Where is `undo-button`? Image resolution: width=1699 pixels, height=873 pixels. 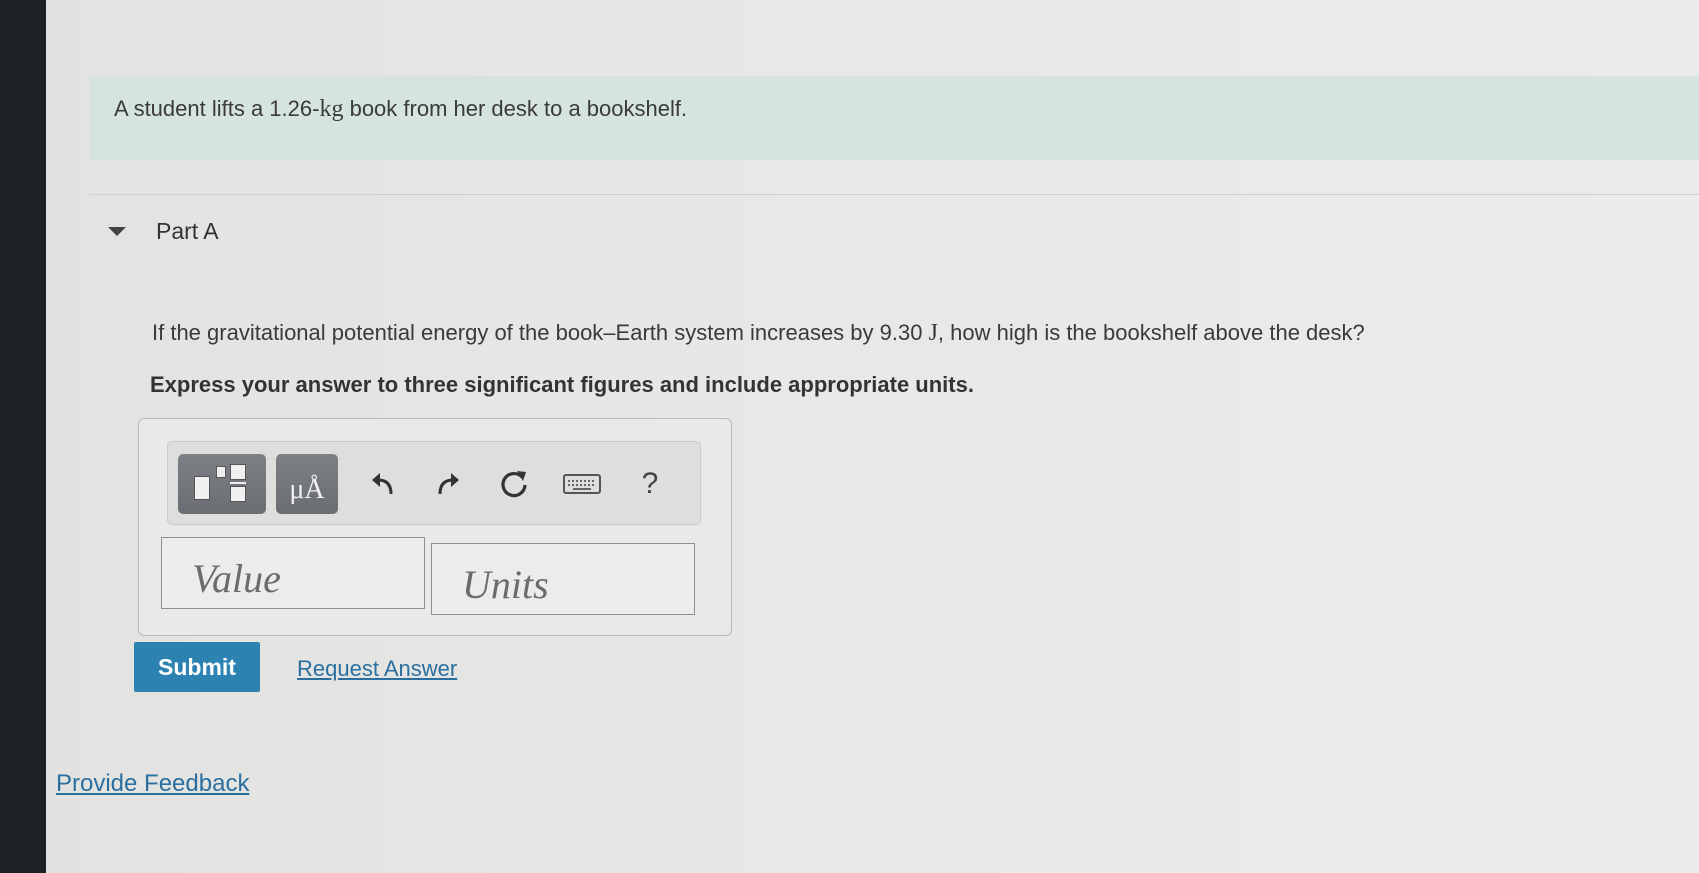 undo-button is located at coordinates (383, 484).